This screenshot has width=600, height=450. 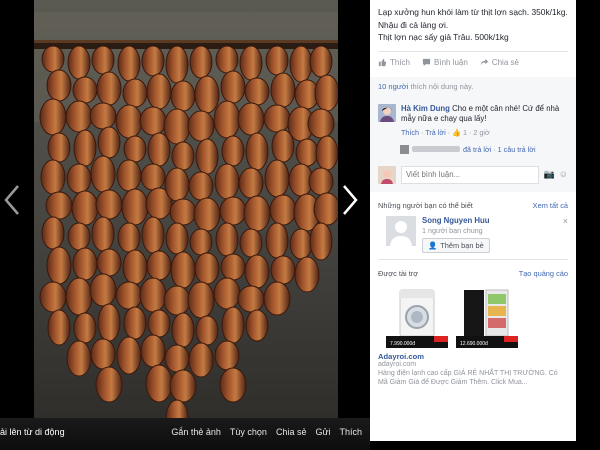 I want to click on camera-icon: 📷, so click(x=549, y=174).